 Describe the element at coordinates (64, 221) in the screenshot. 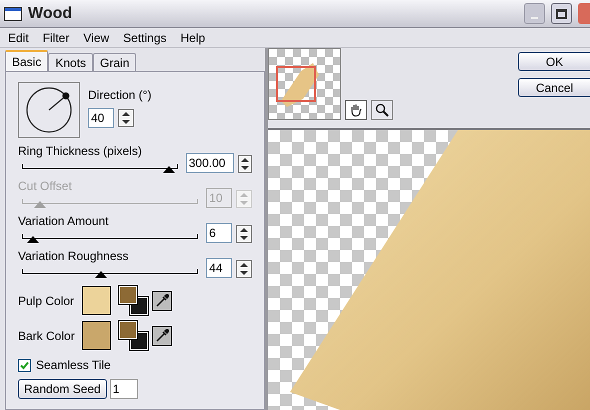

I see `slider-label: Variation Amount` at that location.